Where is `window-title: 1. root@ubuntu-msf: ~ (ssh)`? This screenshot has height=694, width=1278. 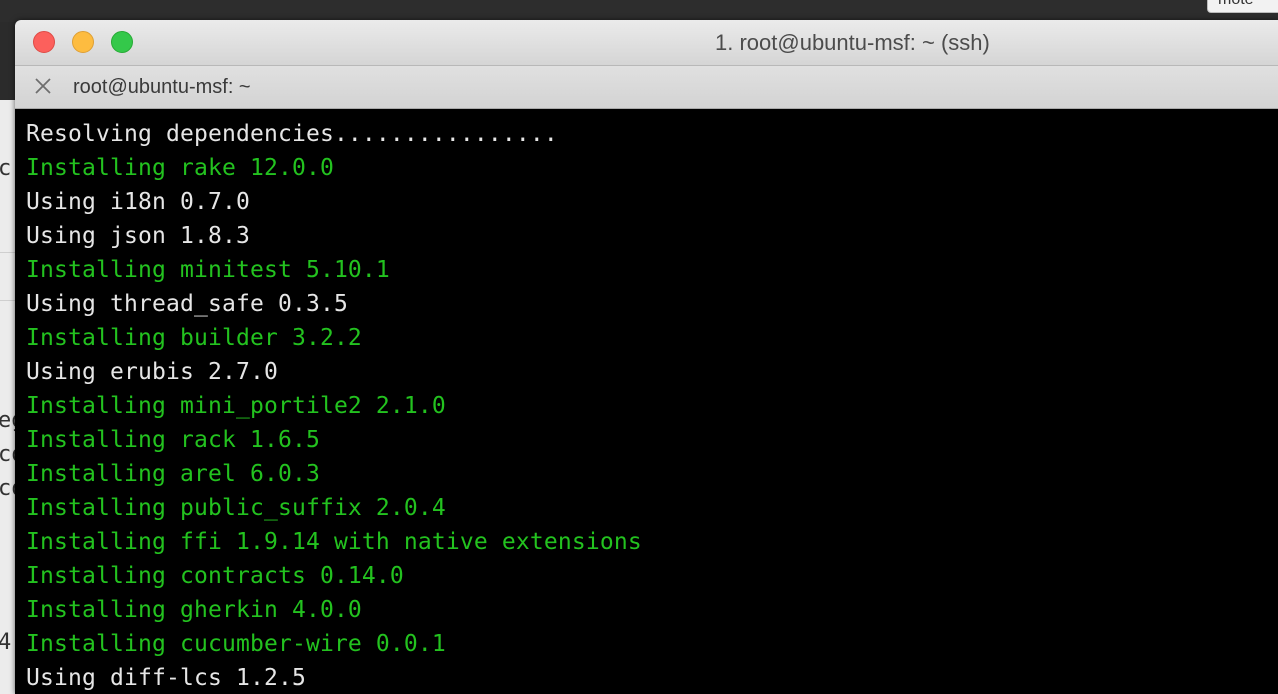
window-title: 1. root@ubuntu-msf: ~ (ssh) is located at coordinates (852, 42).